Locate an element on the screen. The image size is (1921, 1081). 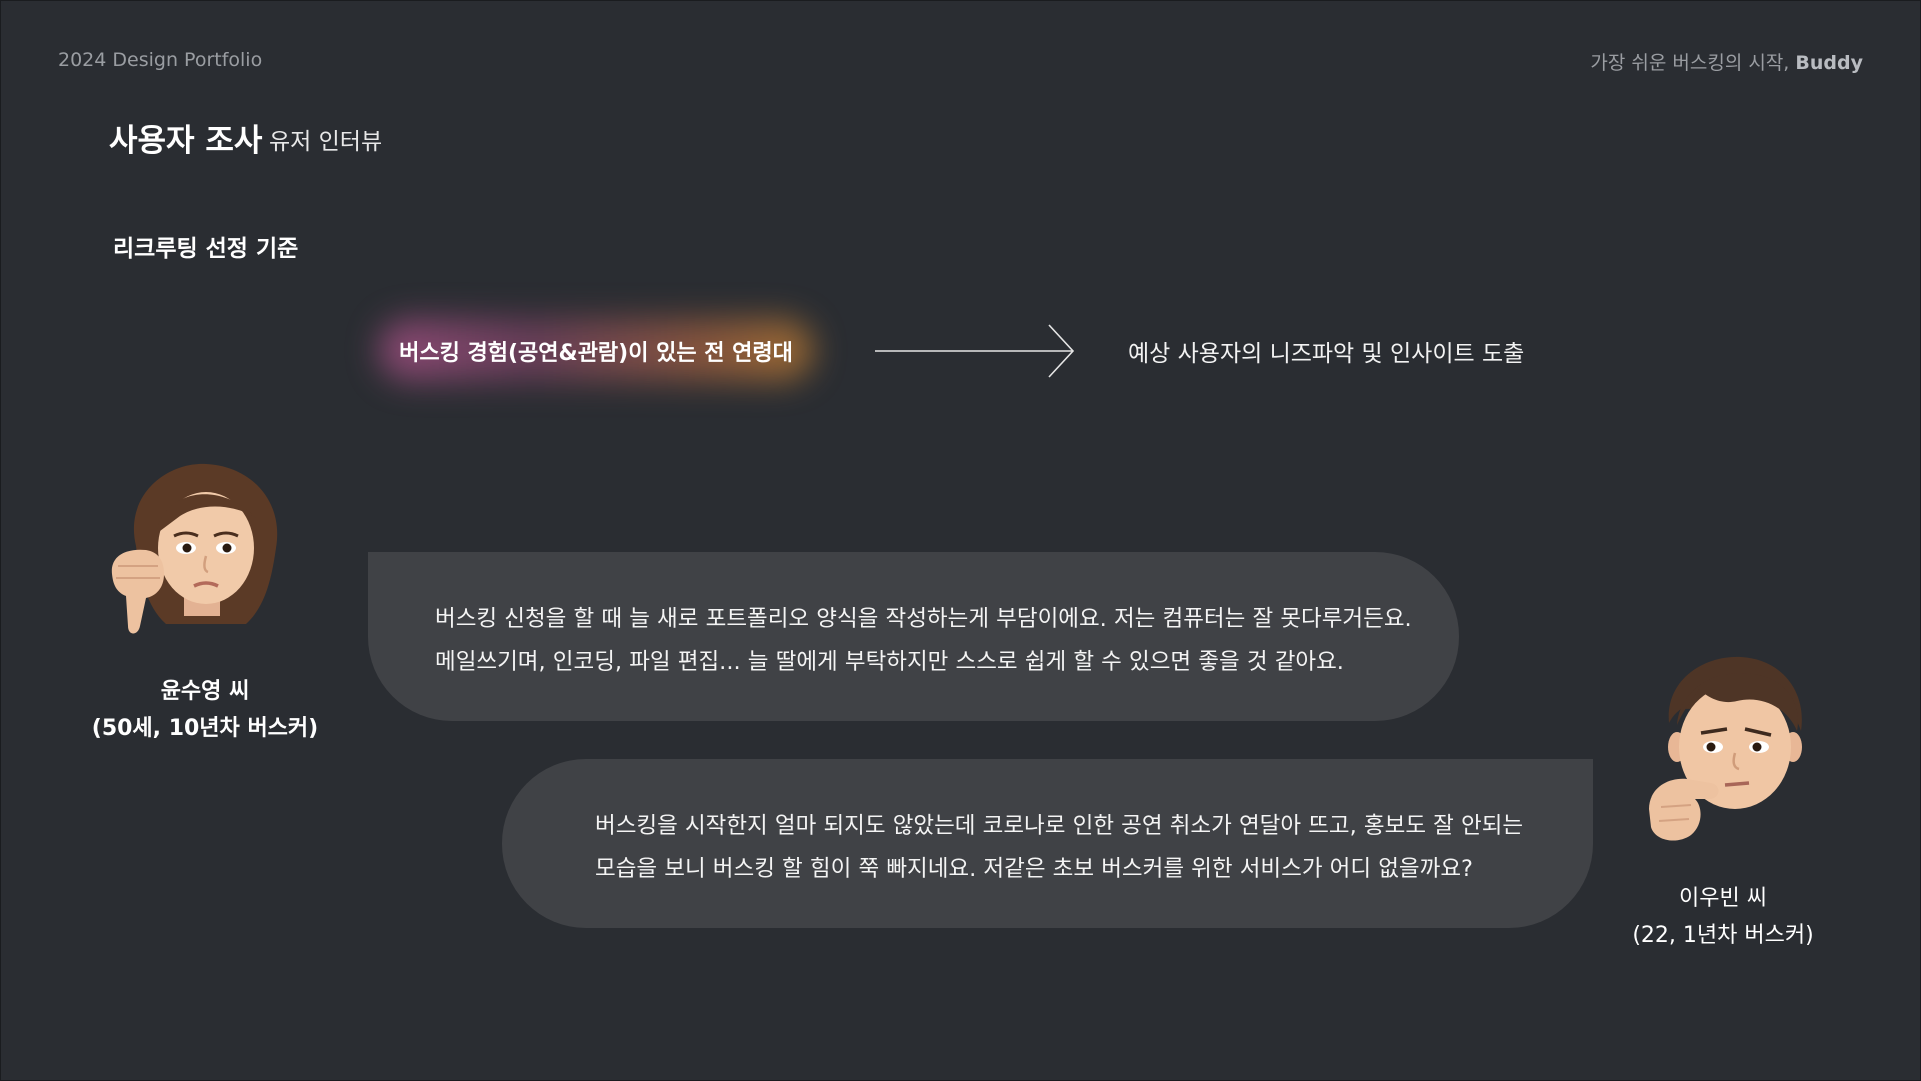
interviewee-1-name: 윤수영 씨 is located at coordinates (205, 691).